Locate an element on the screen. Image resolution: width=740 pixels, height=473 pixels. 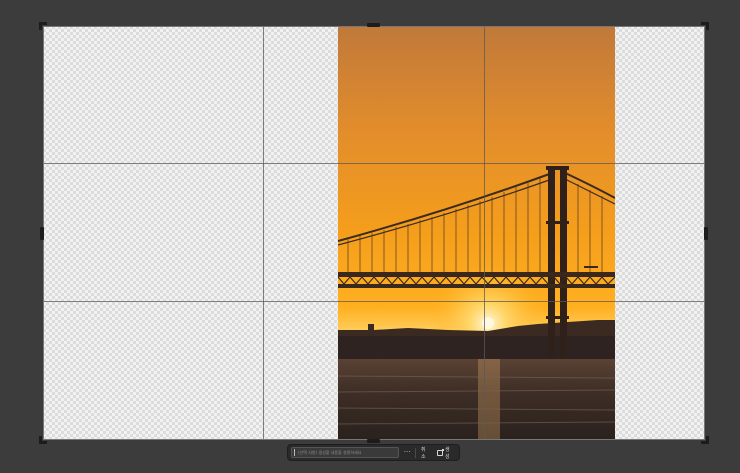
generate-button: 생성 is located at coordinates (445, 453).